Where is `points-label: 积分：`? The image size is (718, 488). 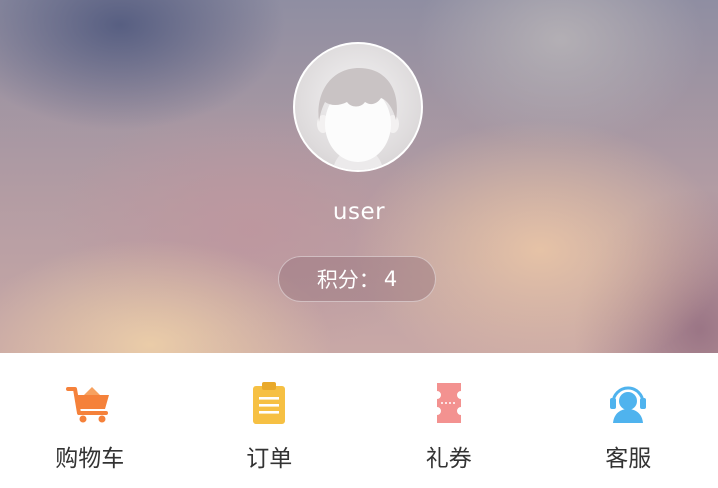
points-label: 积分： is located at coordinates (348, 280).